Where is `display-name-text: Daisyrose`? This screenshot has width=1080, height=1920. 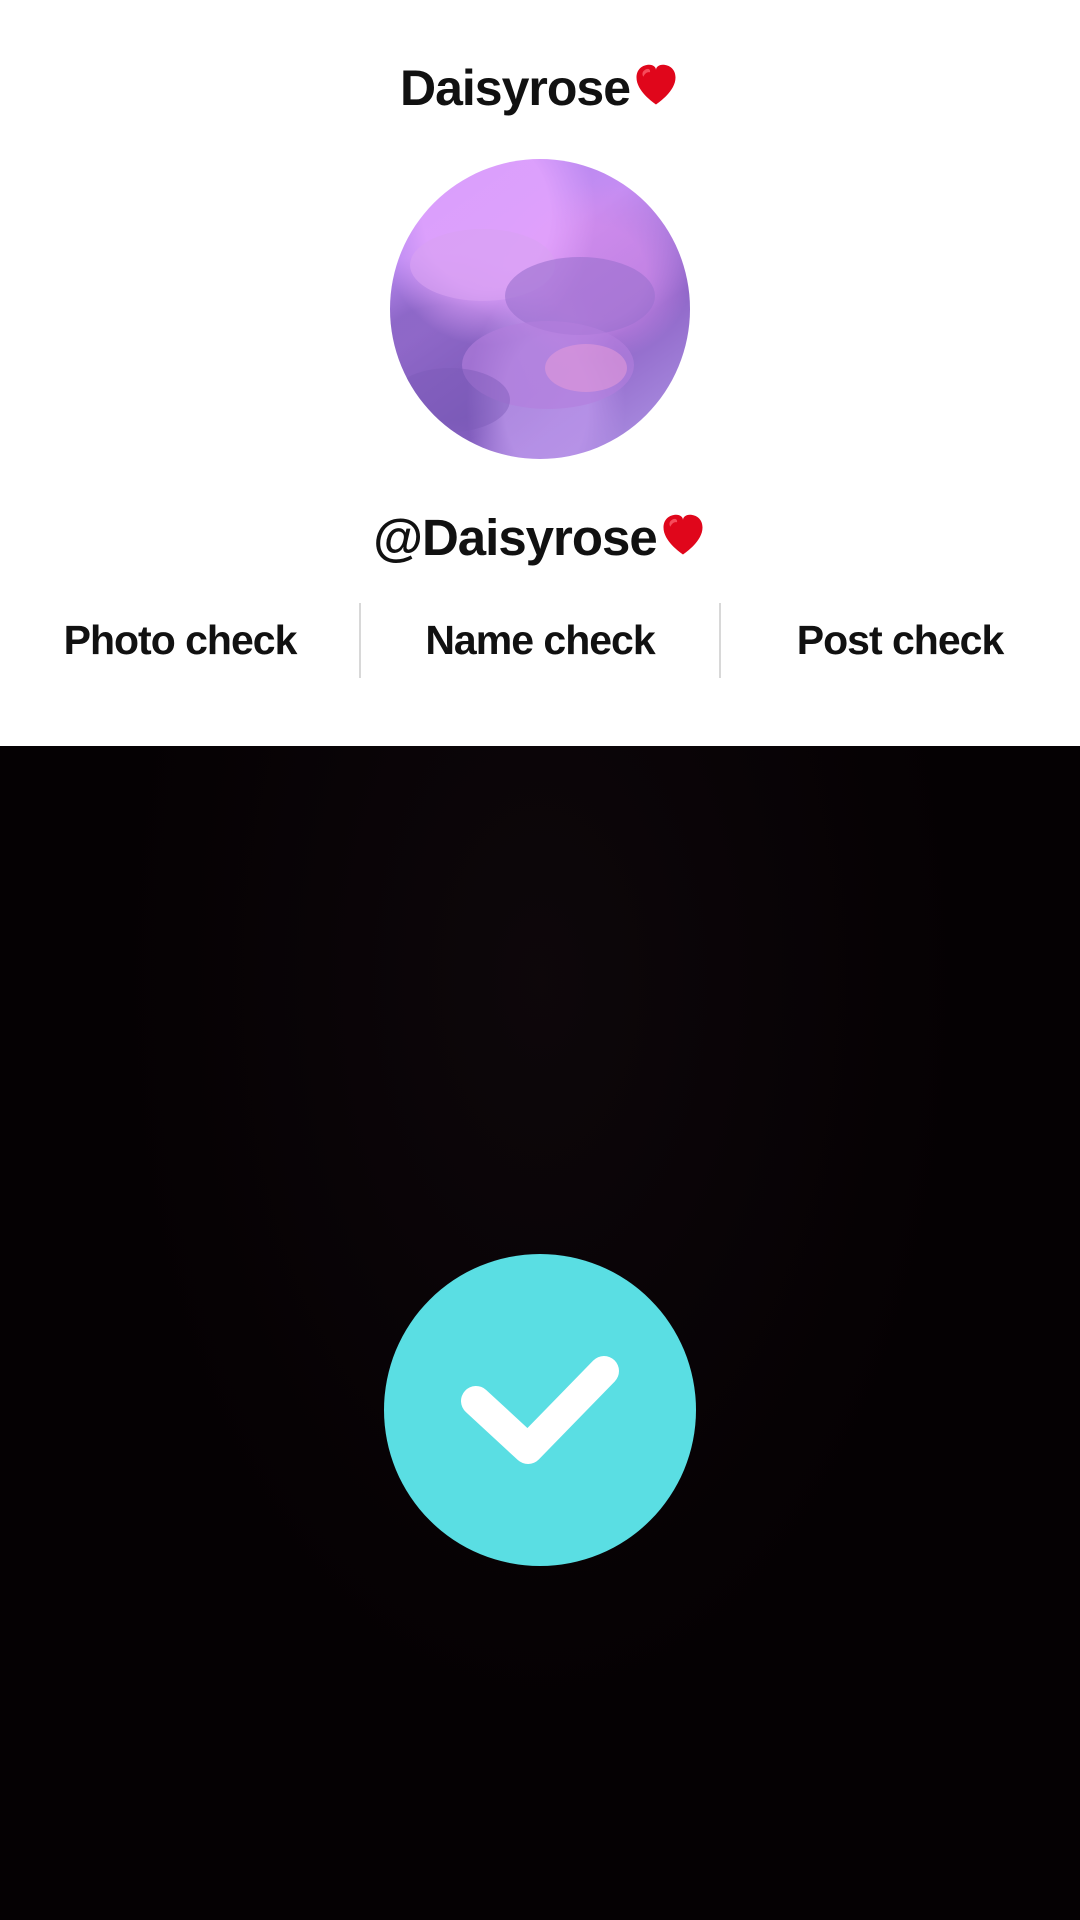 display-name-text: Daisyrose is located at coordinates (515, 88).